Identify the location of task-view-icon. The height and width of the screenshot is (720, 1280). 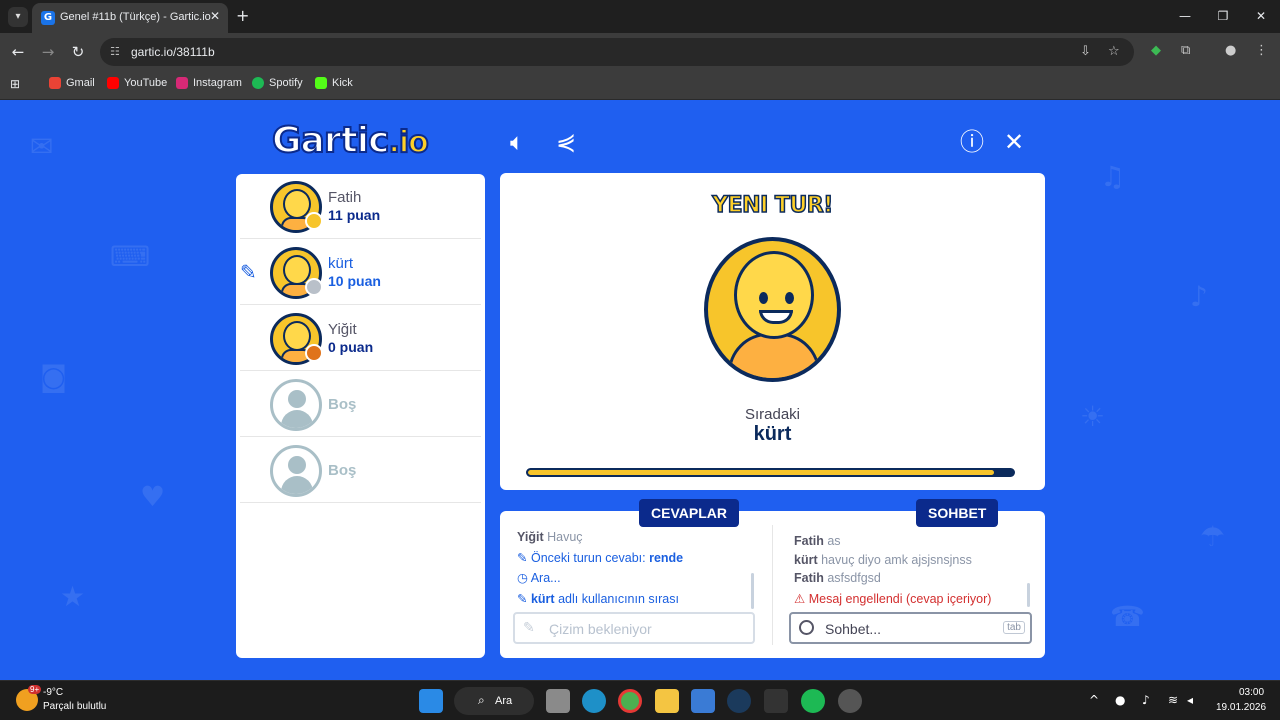
(558, 701).